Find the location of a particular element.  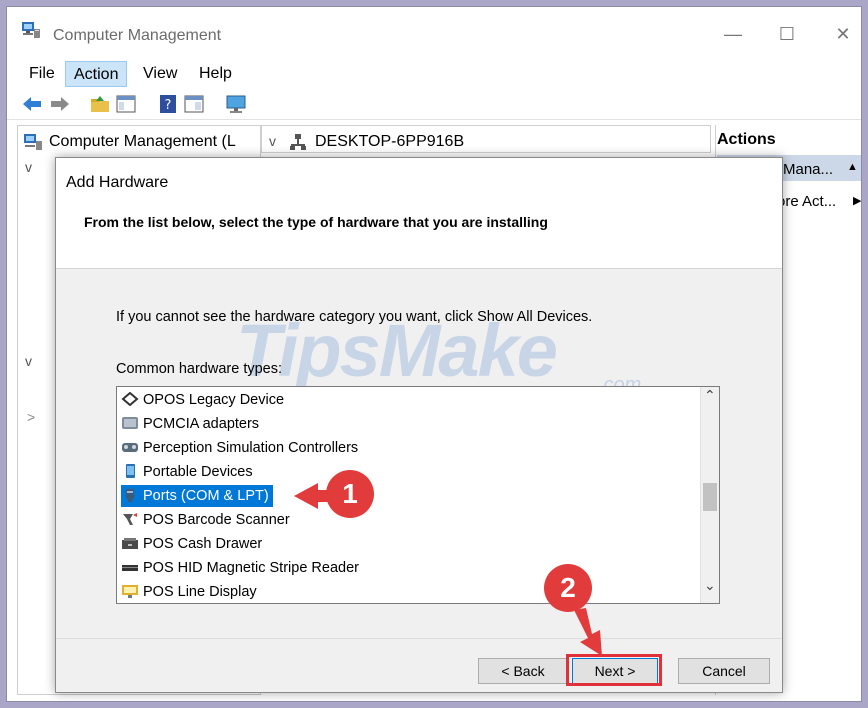

cash-drawer-icon is located at coordinates (130, 543).